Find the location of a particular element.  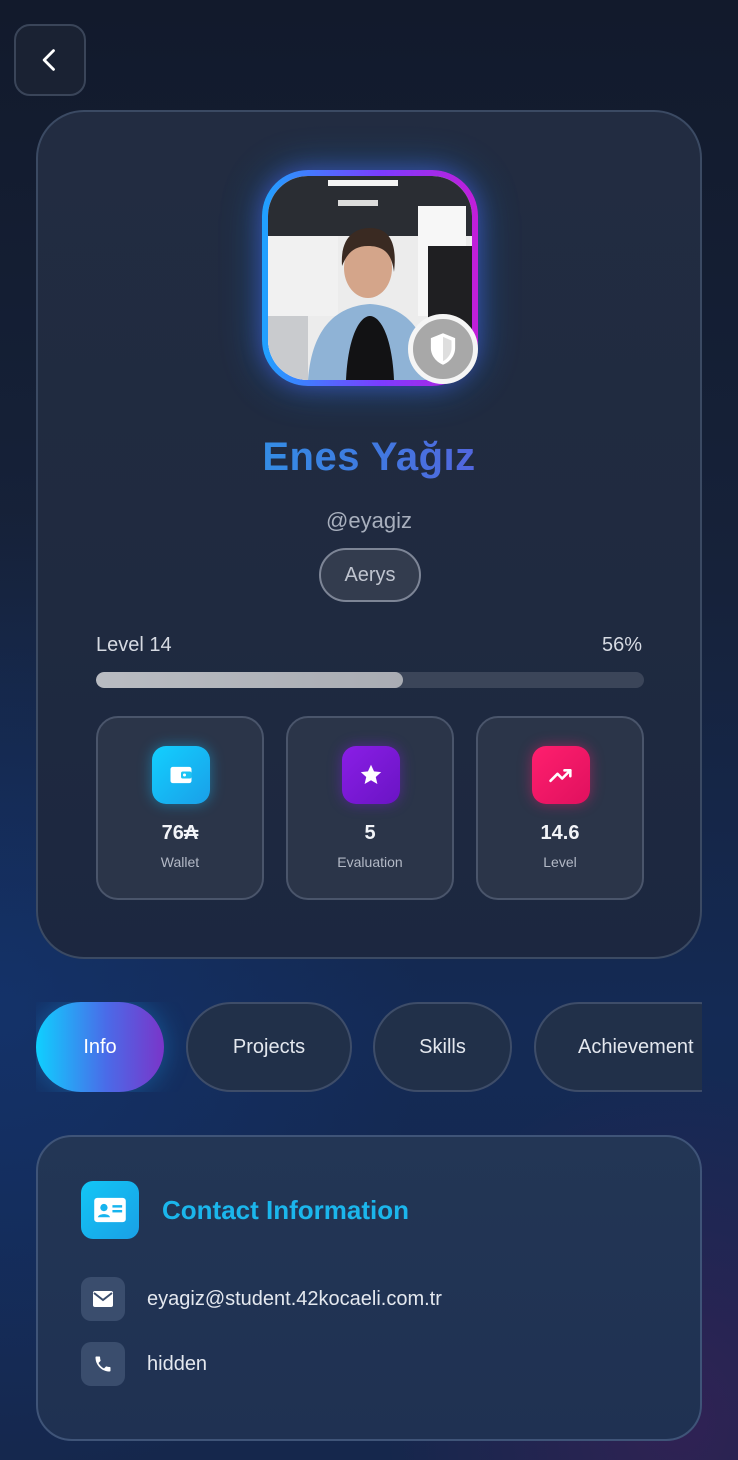

star-icon is located at coordinates (371, 775).